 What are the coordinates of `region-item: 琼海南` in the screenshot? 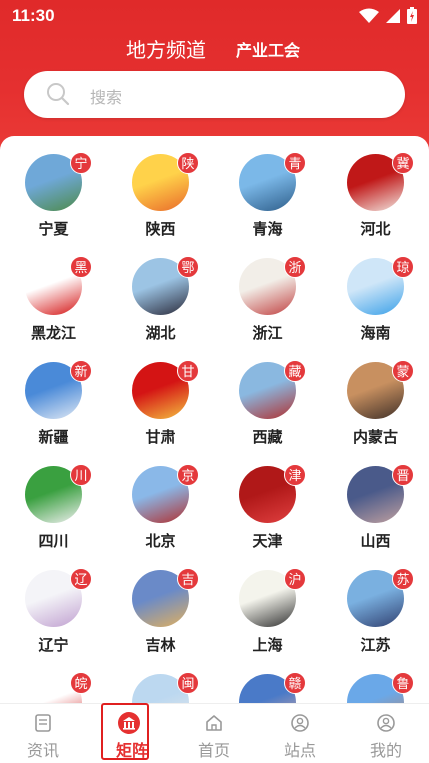 It's located at (375, 309).